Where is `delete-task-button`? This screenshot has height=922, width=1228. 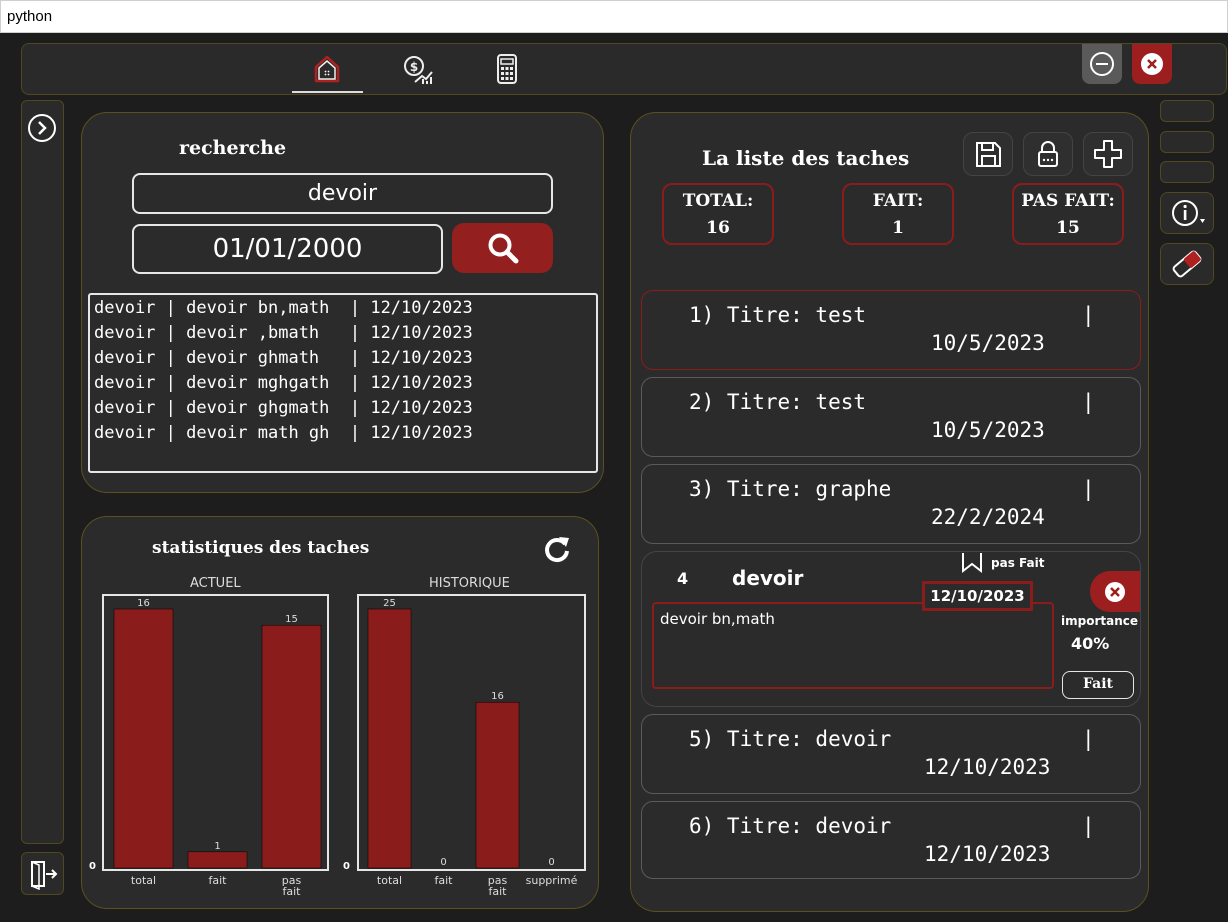 delete-task-button is located at coordinates (1115, 591).